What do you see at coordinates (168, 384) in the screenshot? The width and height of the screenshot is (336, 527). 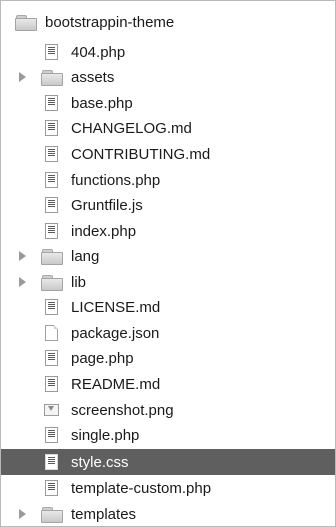 I see `tree-item-readme-md: README.md` at bounding box center [168, 384].